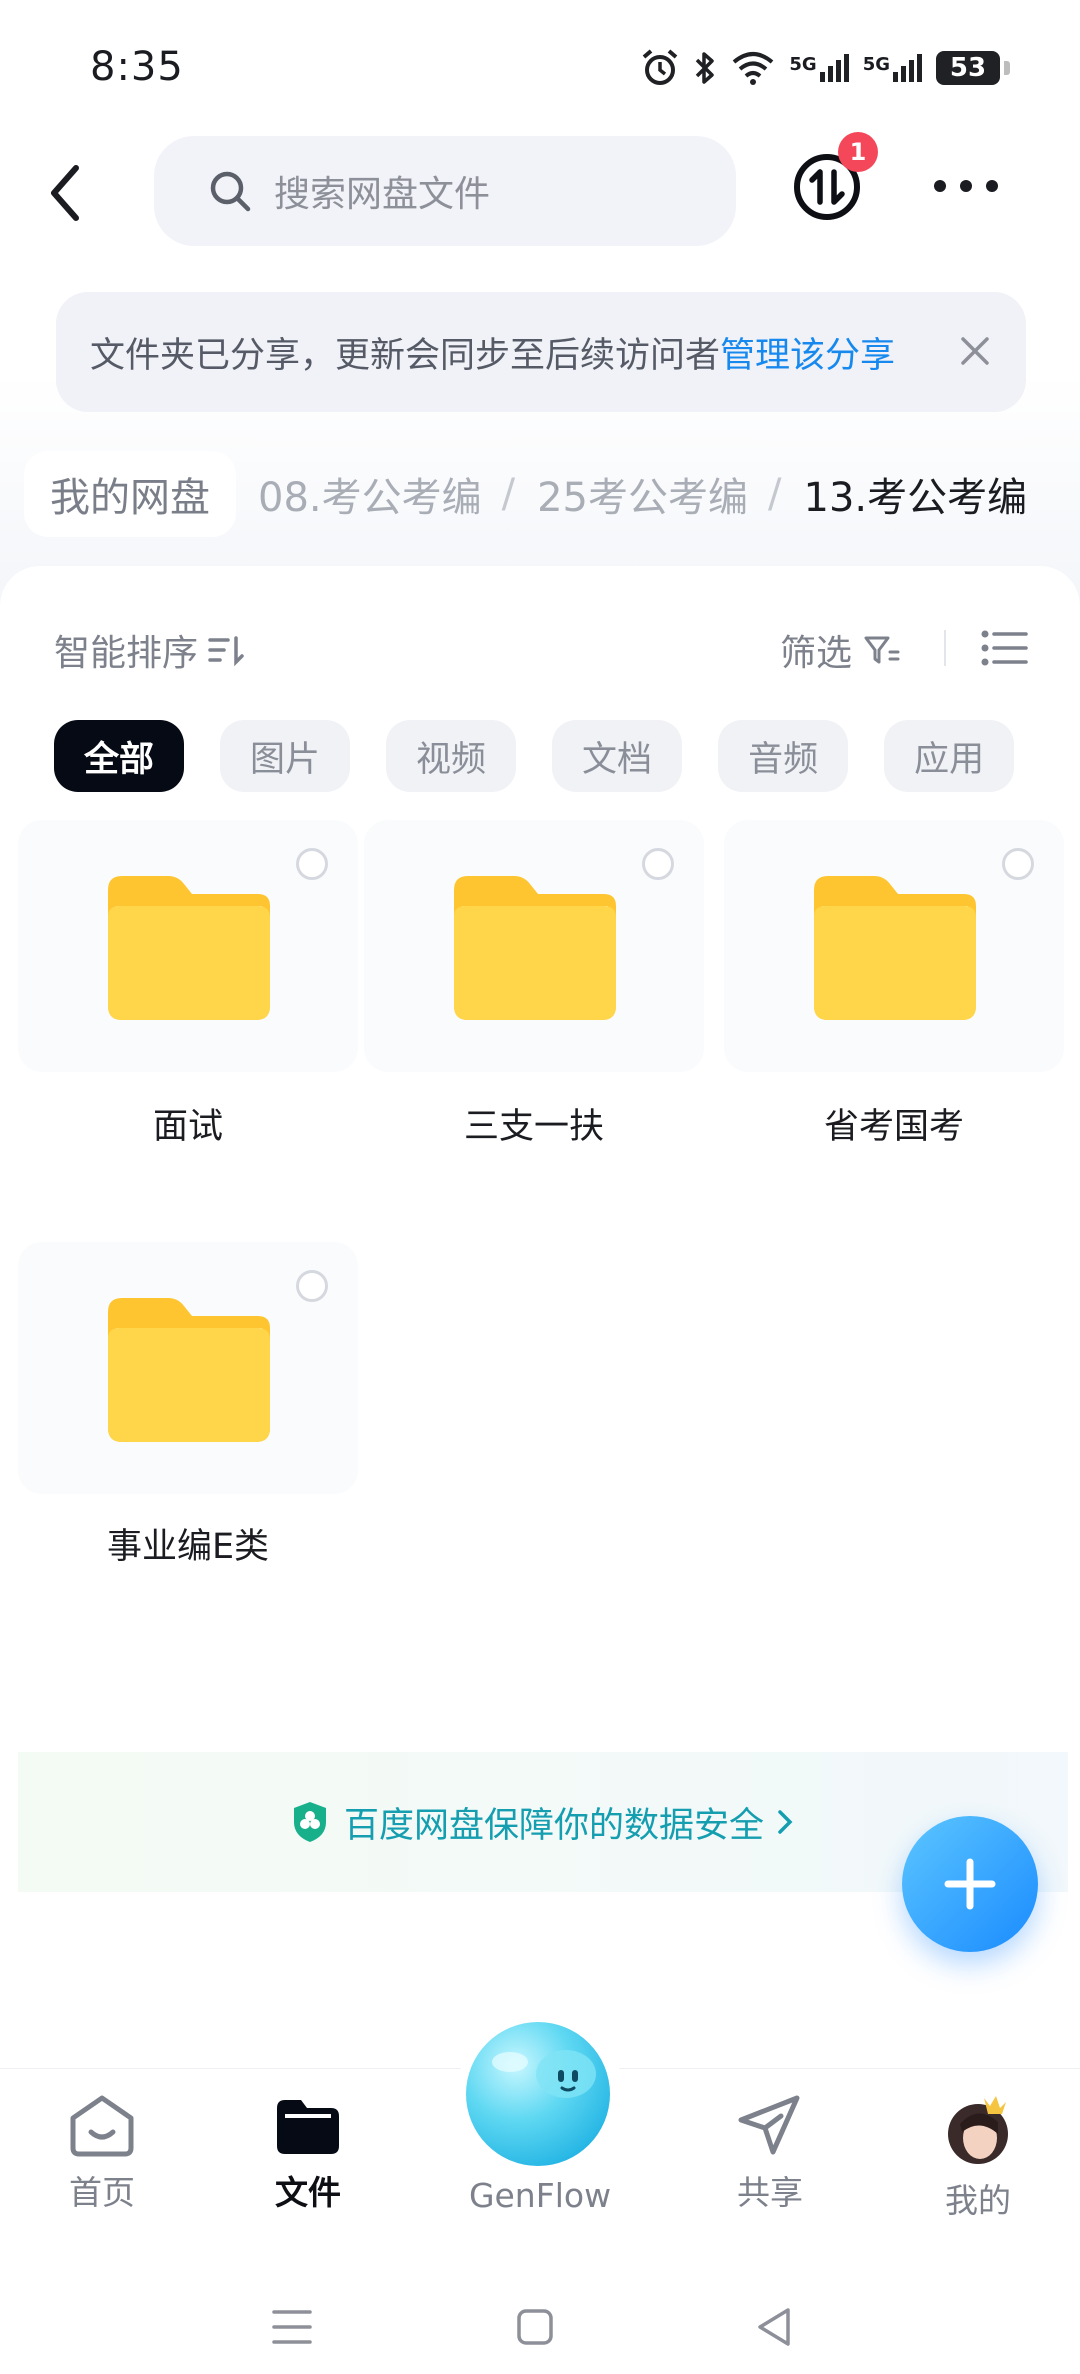 This screenshot has width=1080, height=2374. Describe the element at coordinates (882, 650) in the screenshot. I see `filter-icon` at that location.